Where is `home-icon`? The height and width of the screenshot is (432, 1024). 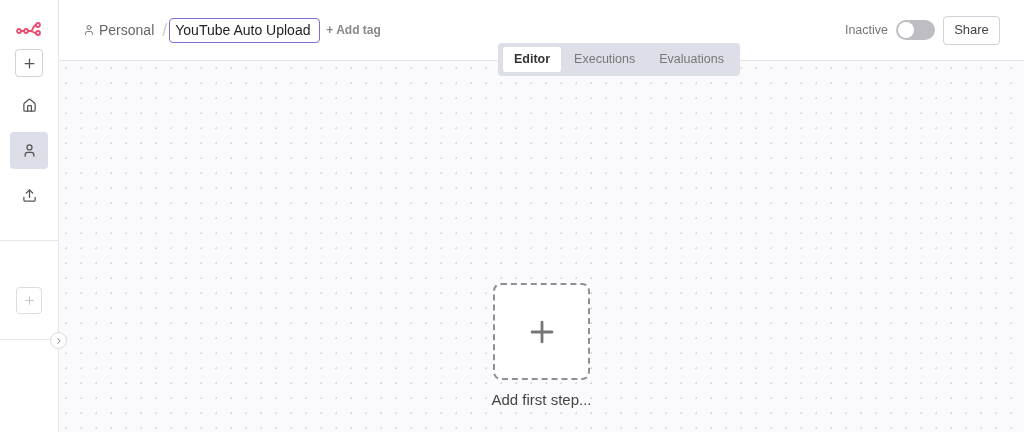 home-icon is located at coordinates (29, 105).